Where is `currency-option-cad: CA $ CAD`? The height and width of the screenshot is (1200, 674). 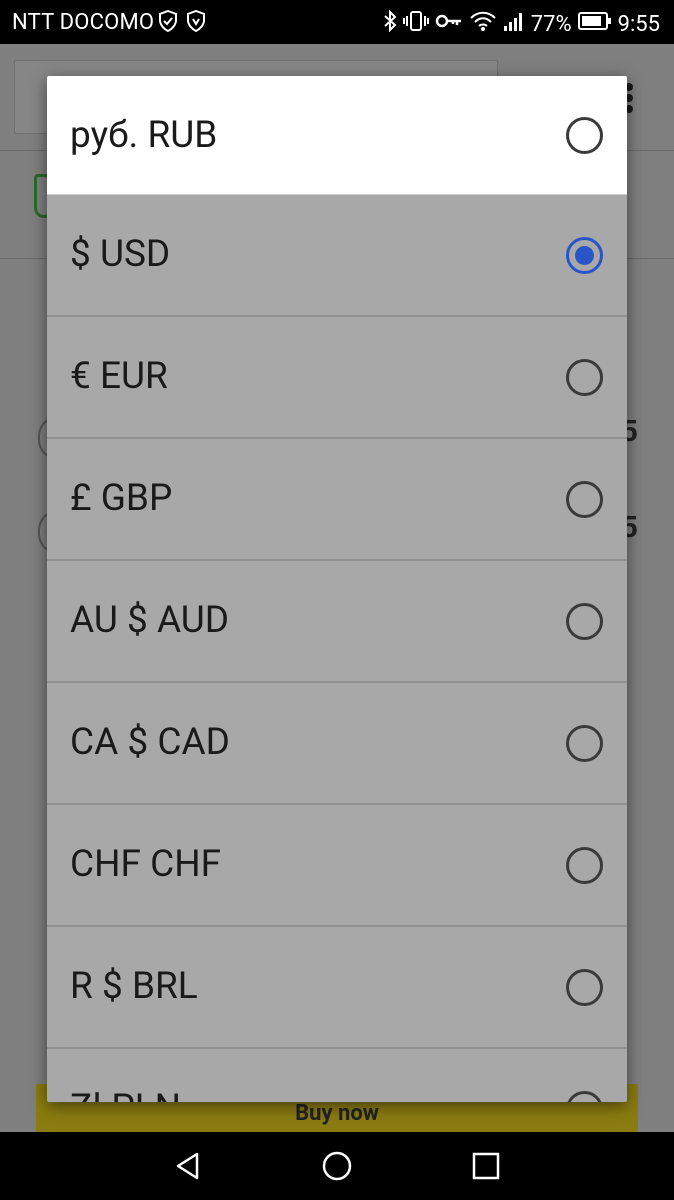 currency-option-cad: CA $ CAD is located at coordinates (337, 744).